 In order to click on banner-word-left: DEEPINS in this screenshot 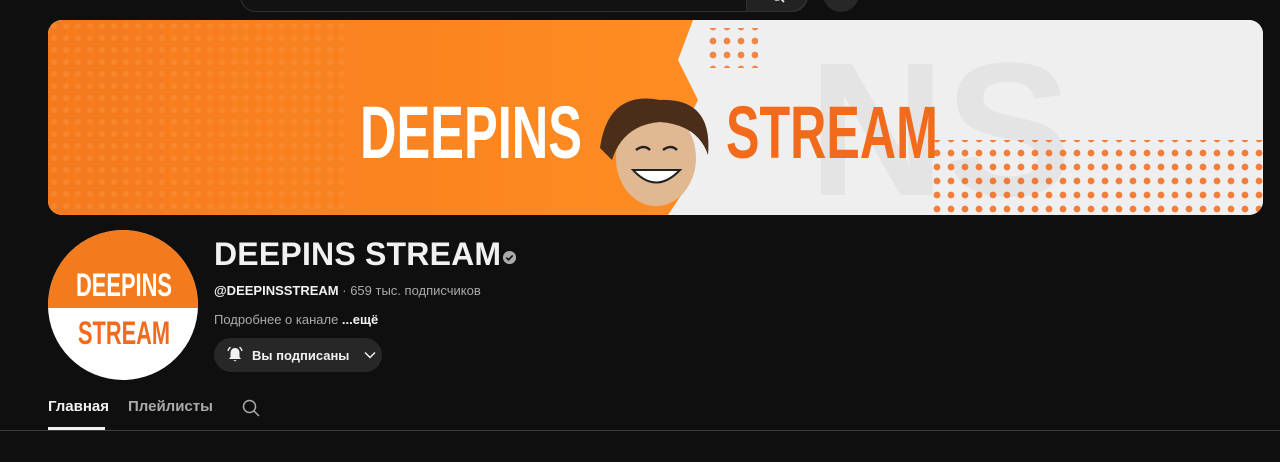, I will do `click(471, 132)`.